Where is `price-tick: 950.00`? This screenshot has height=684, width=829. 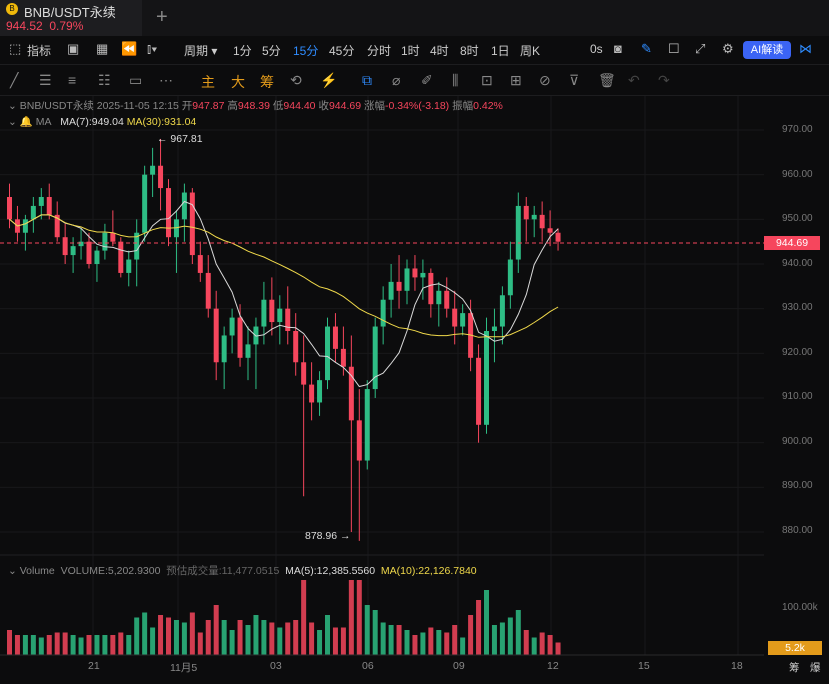 price-tick: 950.00 is located at coordinates (797, 218).